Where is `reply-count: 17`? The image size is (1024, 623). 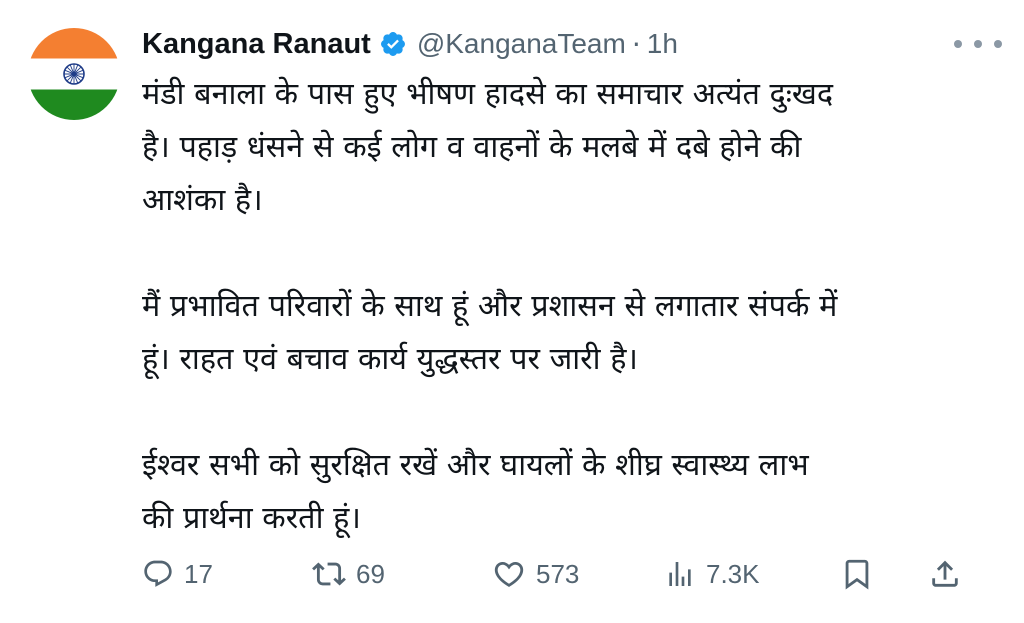 reply-count: 17 is located at coordinates (198, 573).